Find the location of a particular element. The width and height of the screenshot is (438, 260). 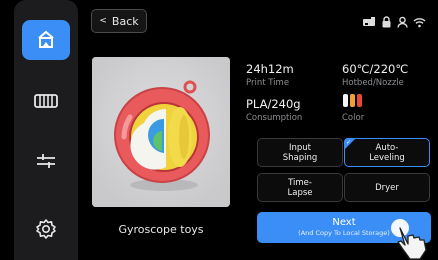

printer-status-icon is located at coordinates (369, 22).